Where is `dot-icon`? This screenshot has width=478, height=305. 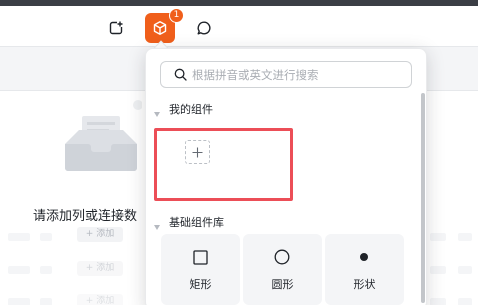 dot-icon is located at coordinates (364, 257).